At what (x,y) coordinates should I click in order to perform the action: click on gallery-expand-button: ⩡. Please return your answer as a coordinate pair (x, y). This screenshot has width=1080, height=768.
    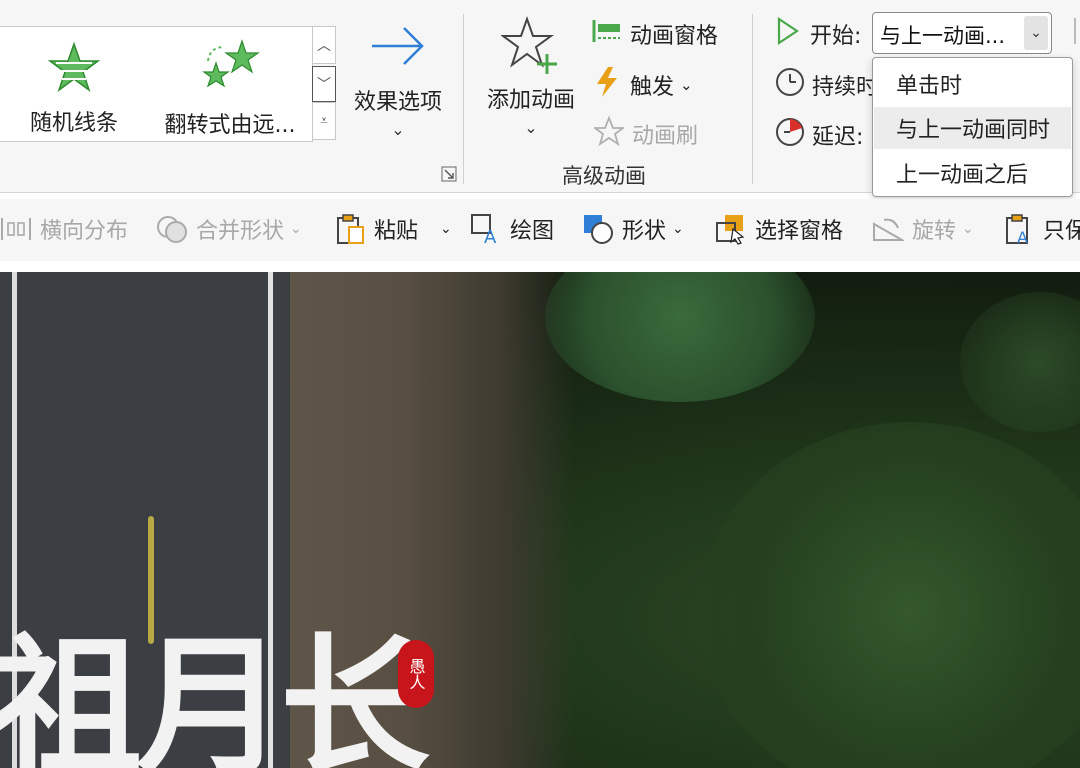
    Looking at the image, I should click on (324, 121).